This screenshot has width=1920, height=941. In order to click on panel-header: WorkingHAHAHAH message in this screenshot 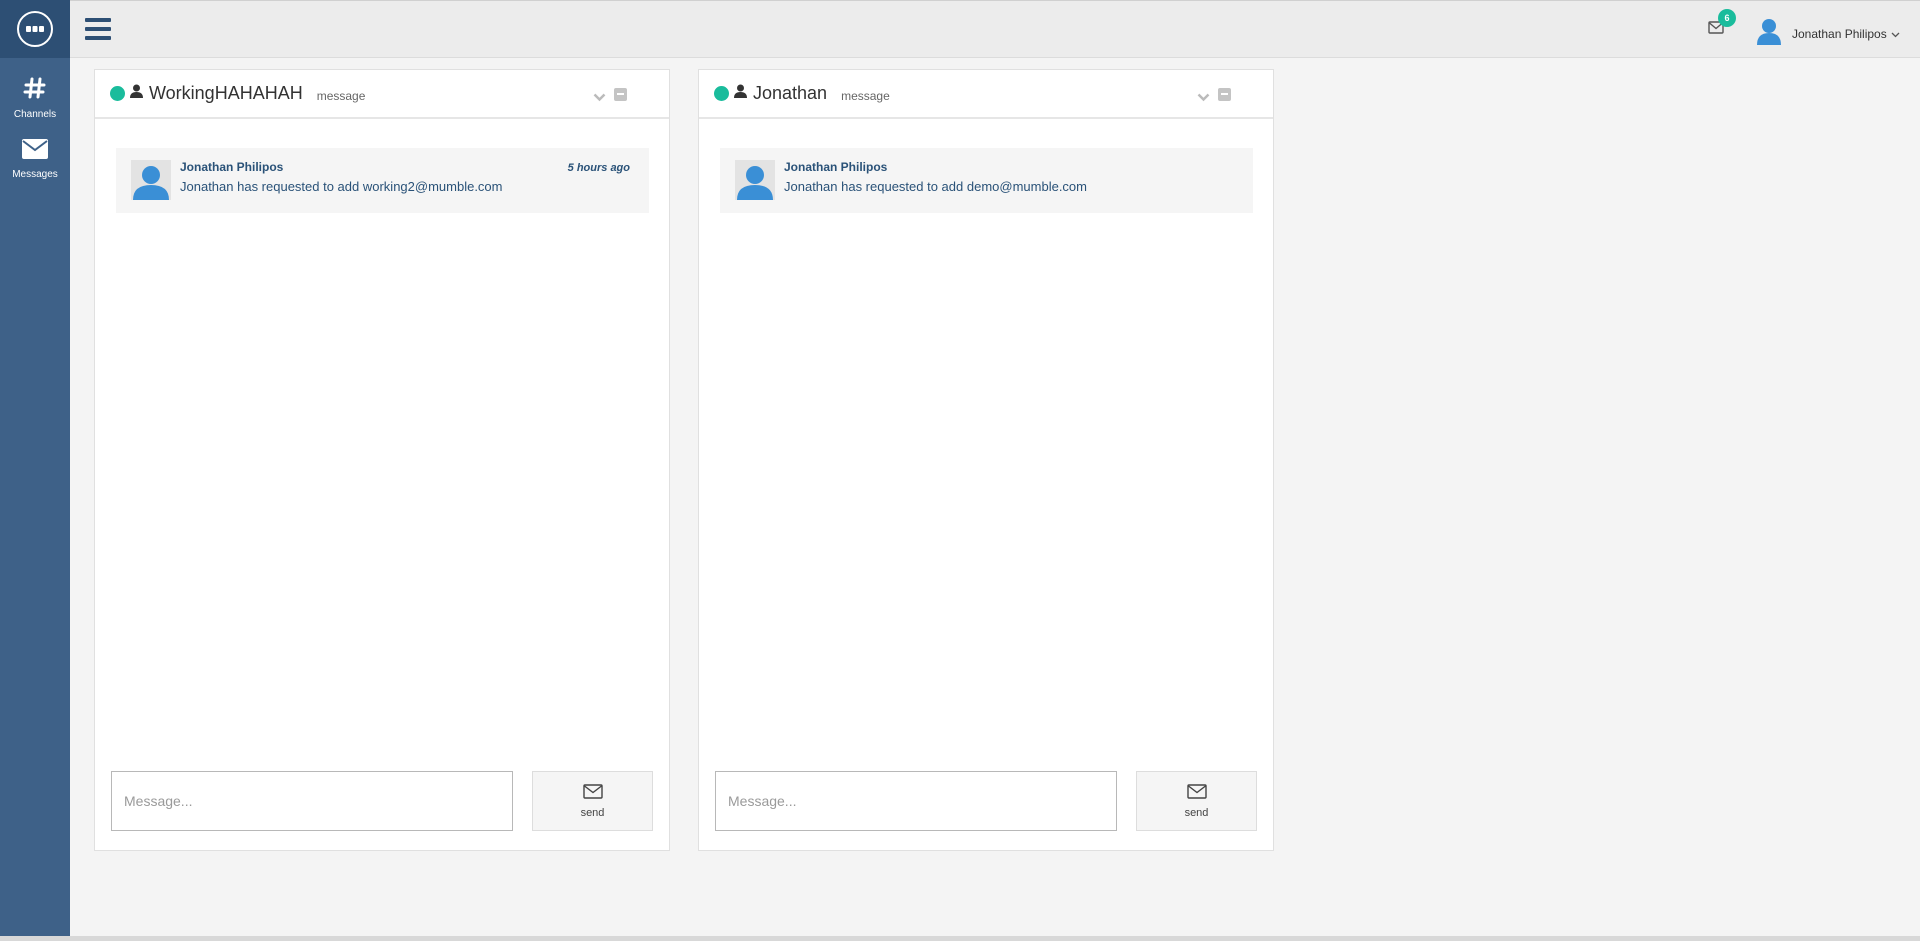, I will do `click(382, 94)`.